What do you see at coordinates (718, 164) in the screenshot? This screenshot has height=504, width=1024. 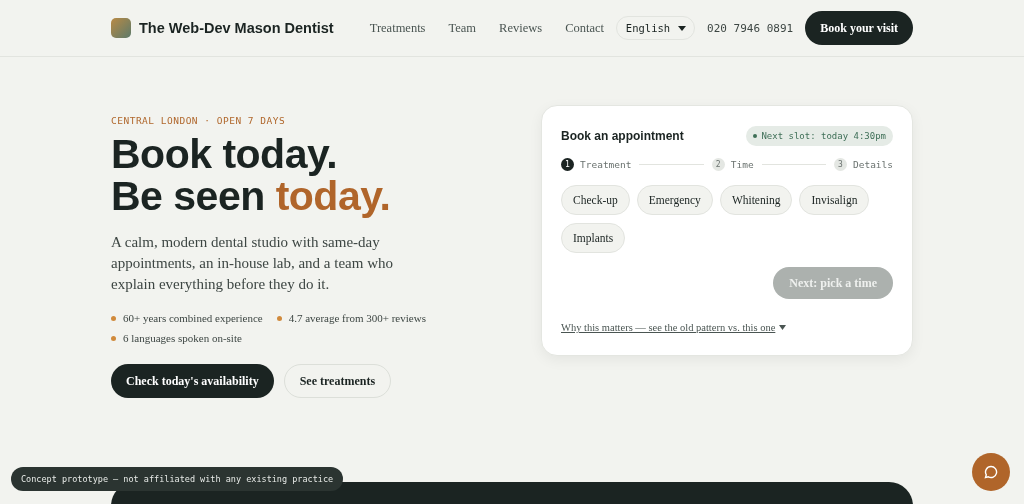 I see `step-number: 2` at bounding box center [718, 164].